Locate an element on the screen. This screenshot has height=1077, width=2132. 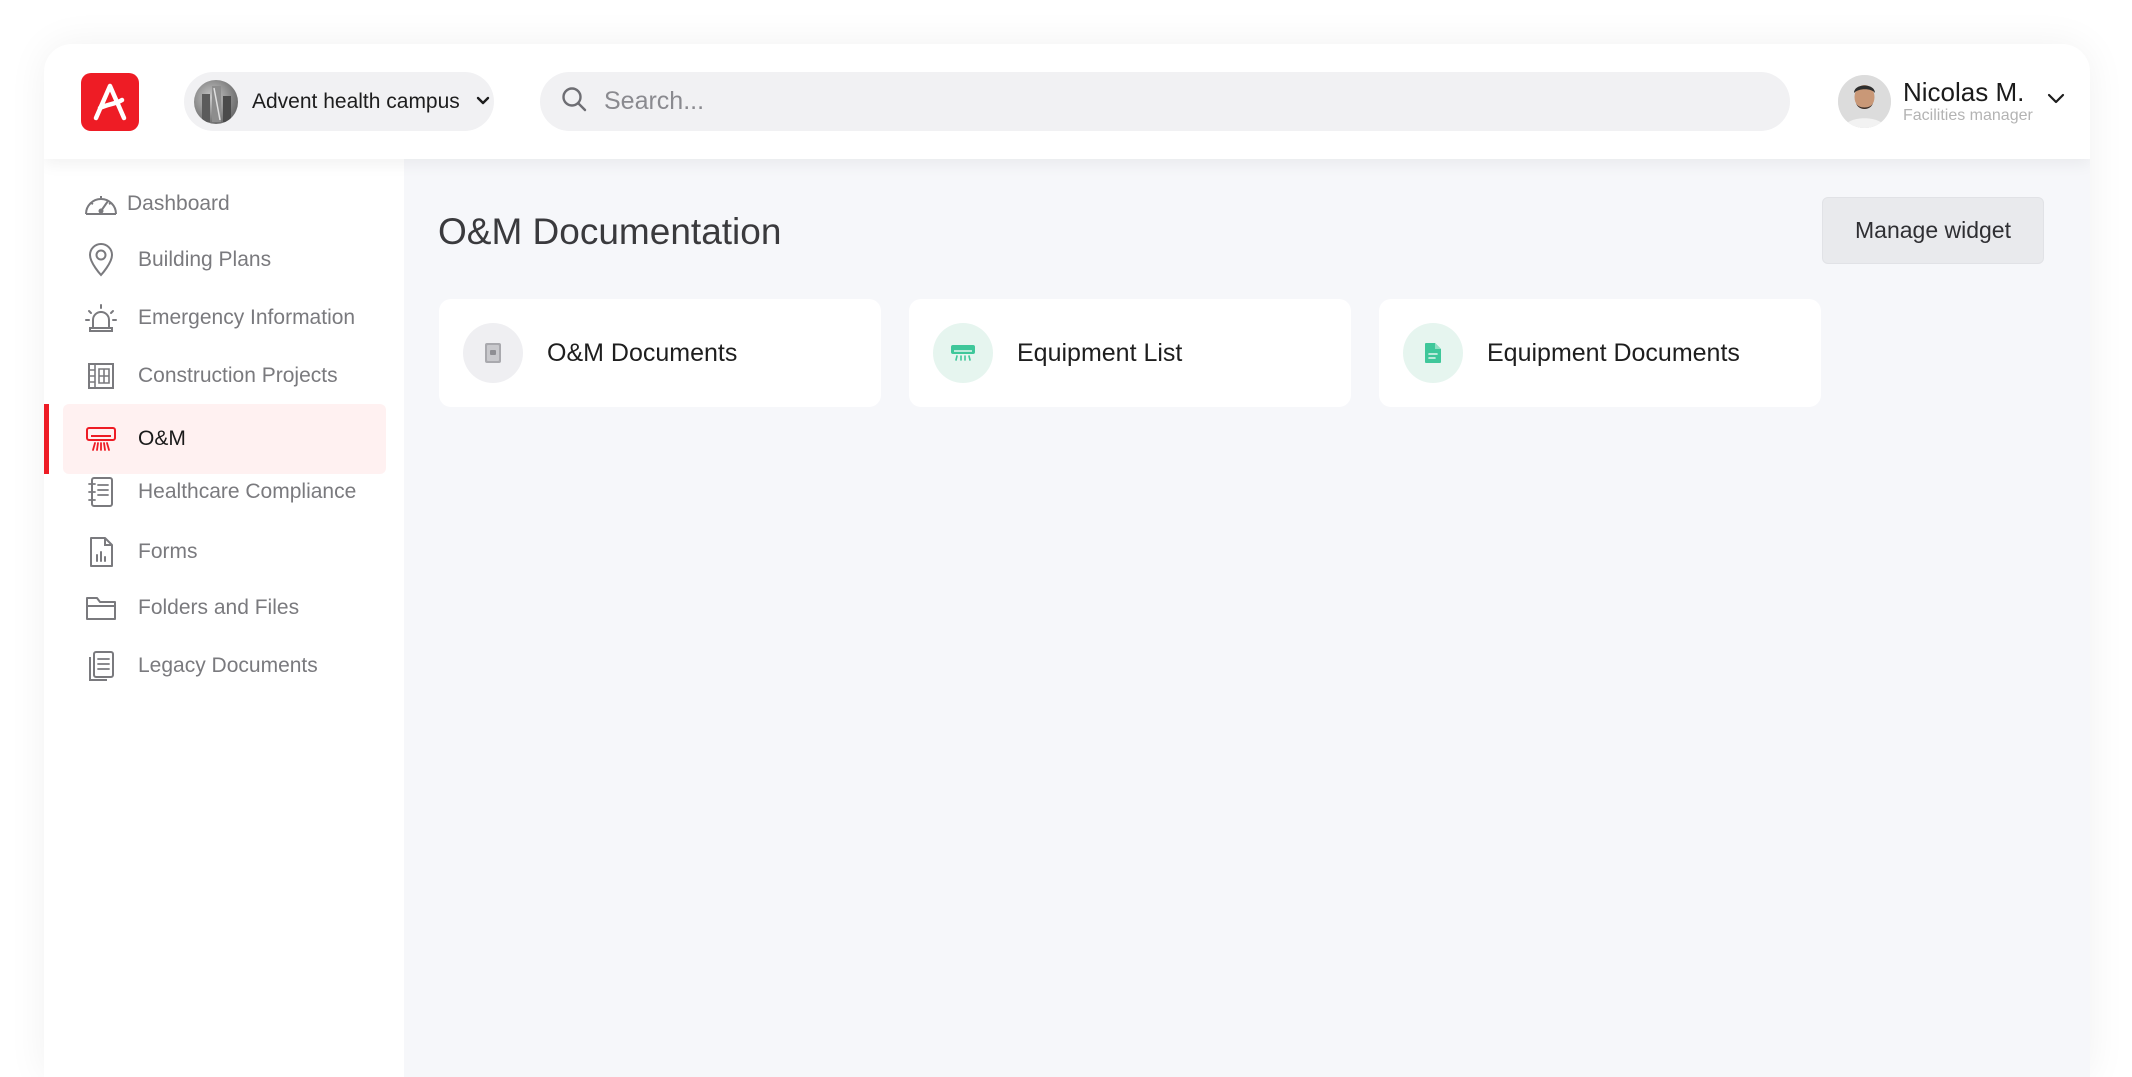
app-logo is located at coordinates (110, 102).